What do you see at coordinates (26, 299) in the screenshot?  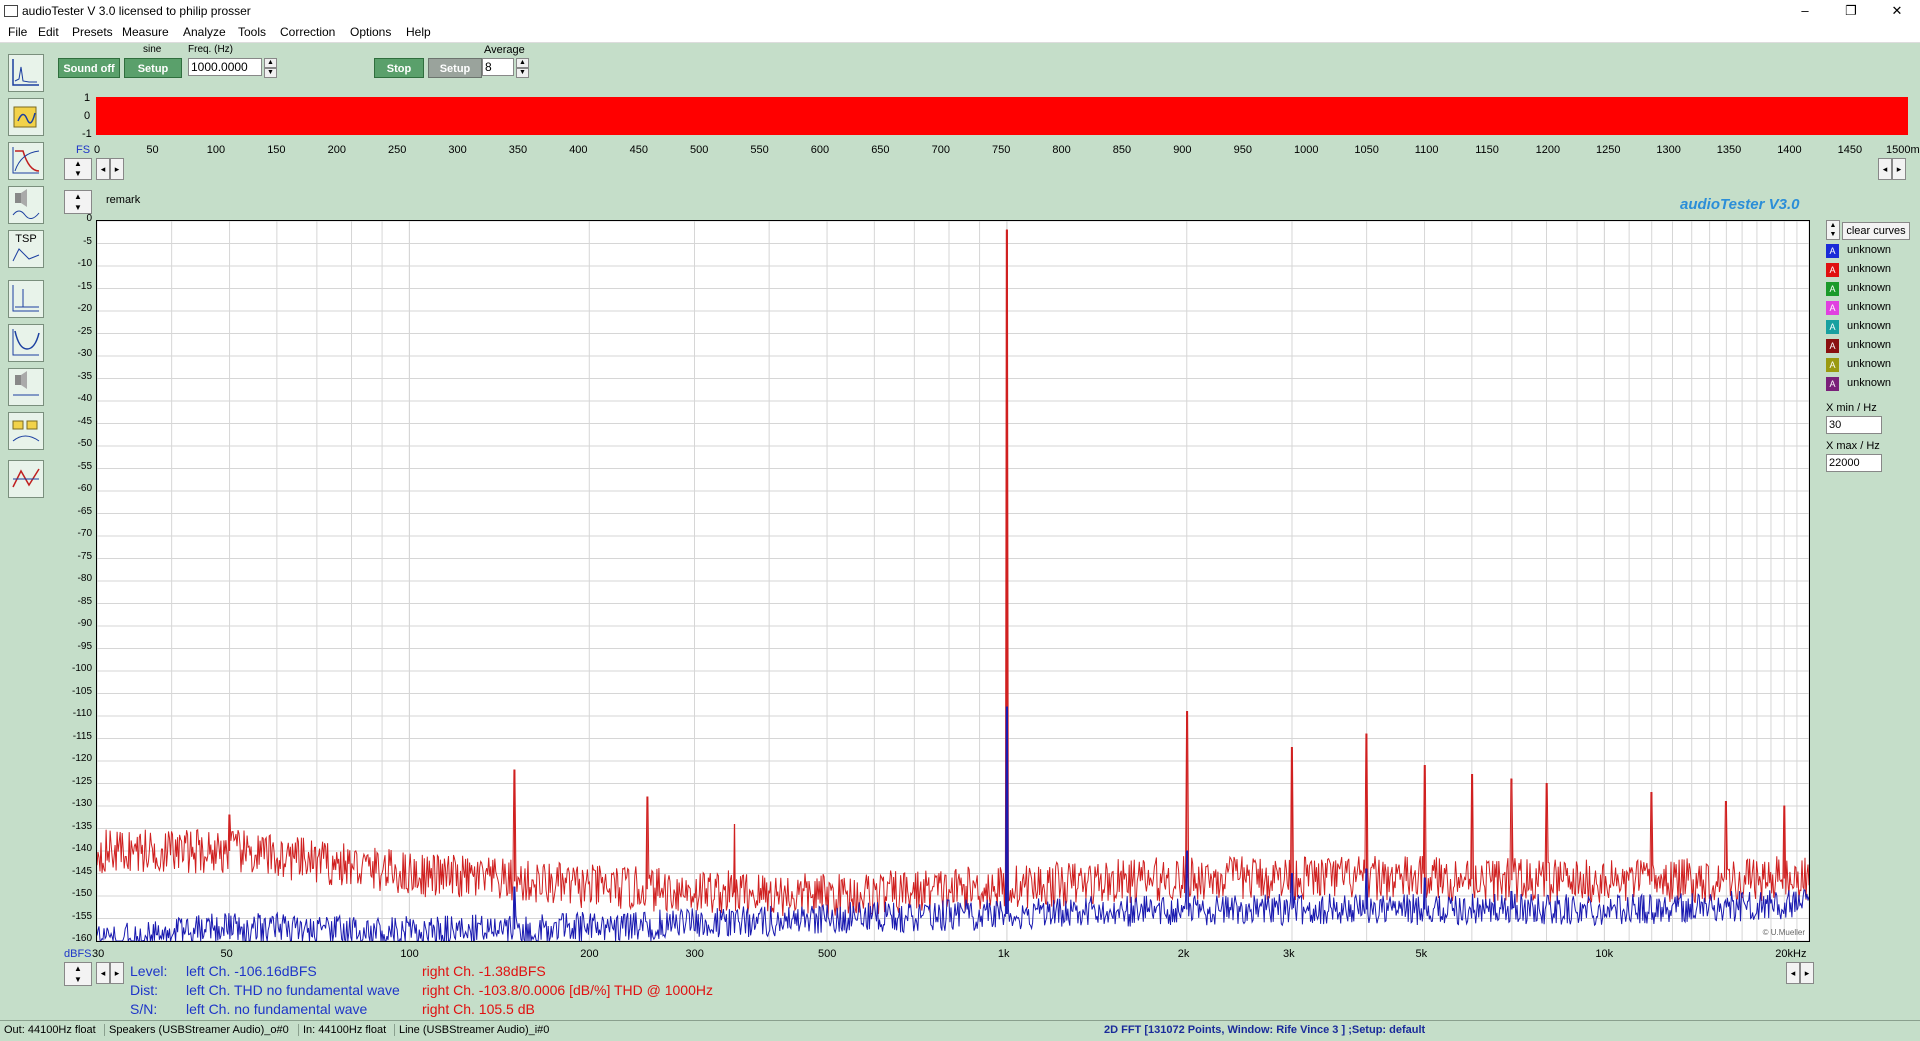 I see `impulse-icon` at bounding box center [26, 299].